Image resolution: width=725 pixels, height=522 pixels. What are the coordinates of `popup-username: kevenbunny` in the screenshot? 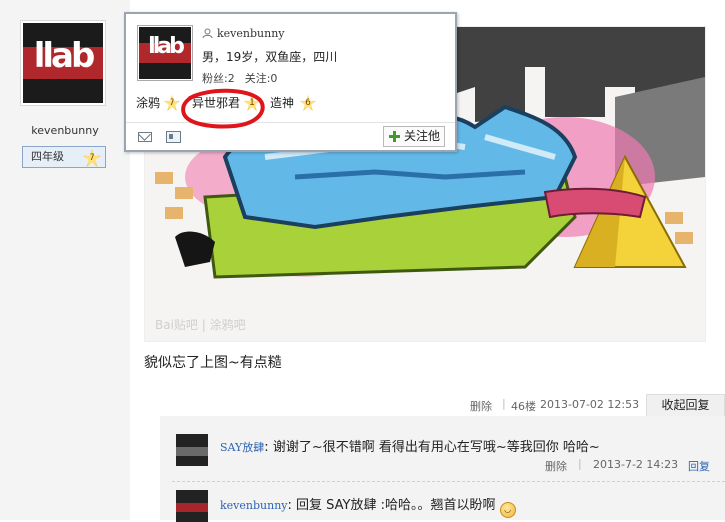 It's located at (251, 33).